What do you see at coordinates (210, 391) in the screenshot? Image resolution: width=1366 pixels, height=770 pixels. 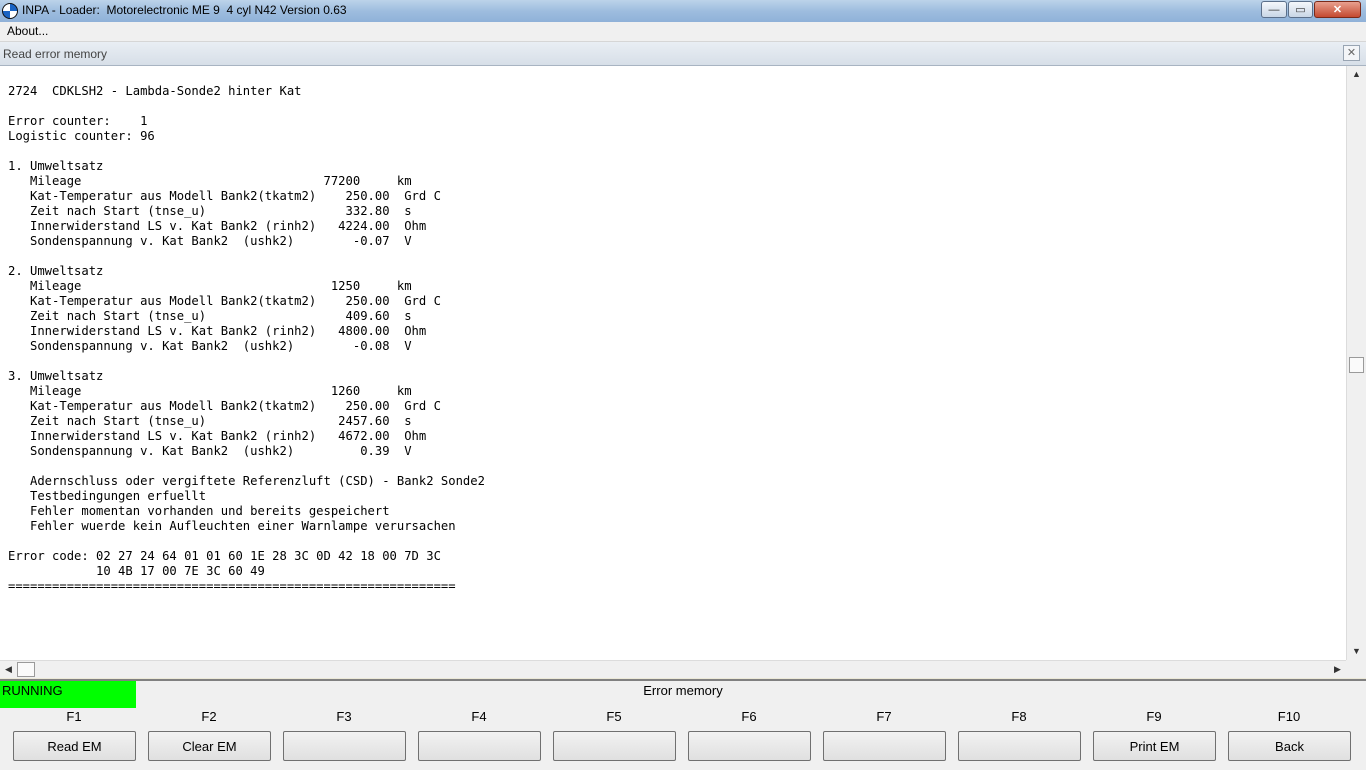 I see `output-line: Mileage 1260 km` at bounding box center [210, 391].